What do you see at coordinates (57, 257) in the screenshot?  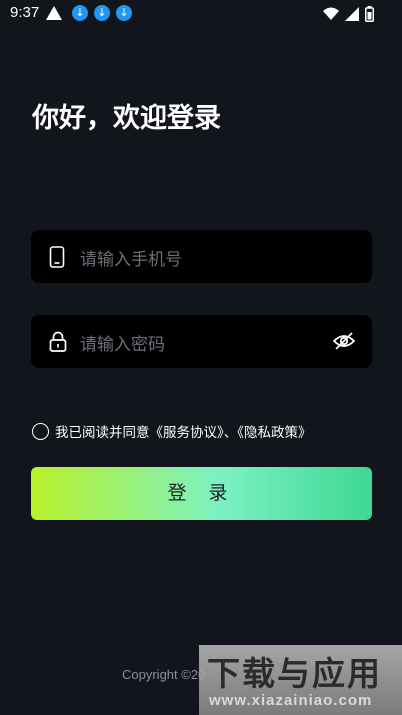 I see `phone-icon` at bounding box center [57, 257].